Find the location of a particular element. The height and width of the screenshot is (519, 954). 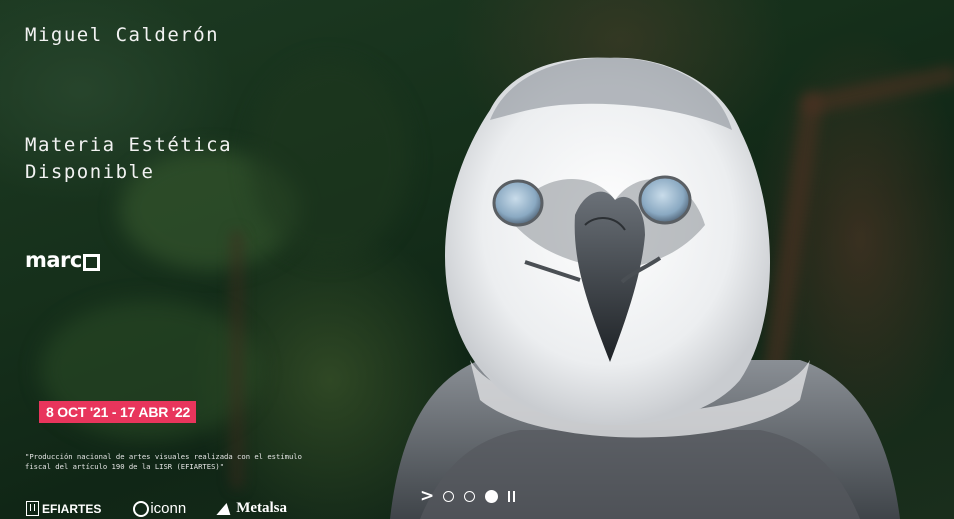

logo-block: ____________________ marc is located at coordinates (166, 250).